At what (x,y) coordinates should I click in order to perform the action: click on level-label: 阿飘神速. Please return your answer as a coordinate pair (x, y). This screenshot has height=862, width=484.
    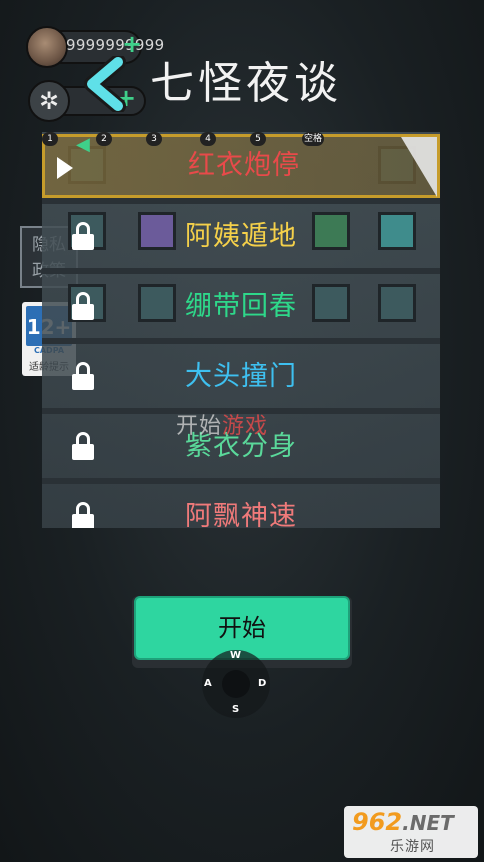
    Looking at the image, I should click on (241, 514).